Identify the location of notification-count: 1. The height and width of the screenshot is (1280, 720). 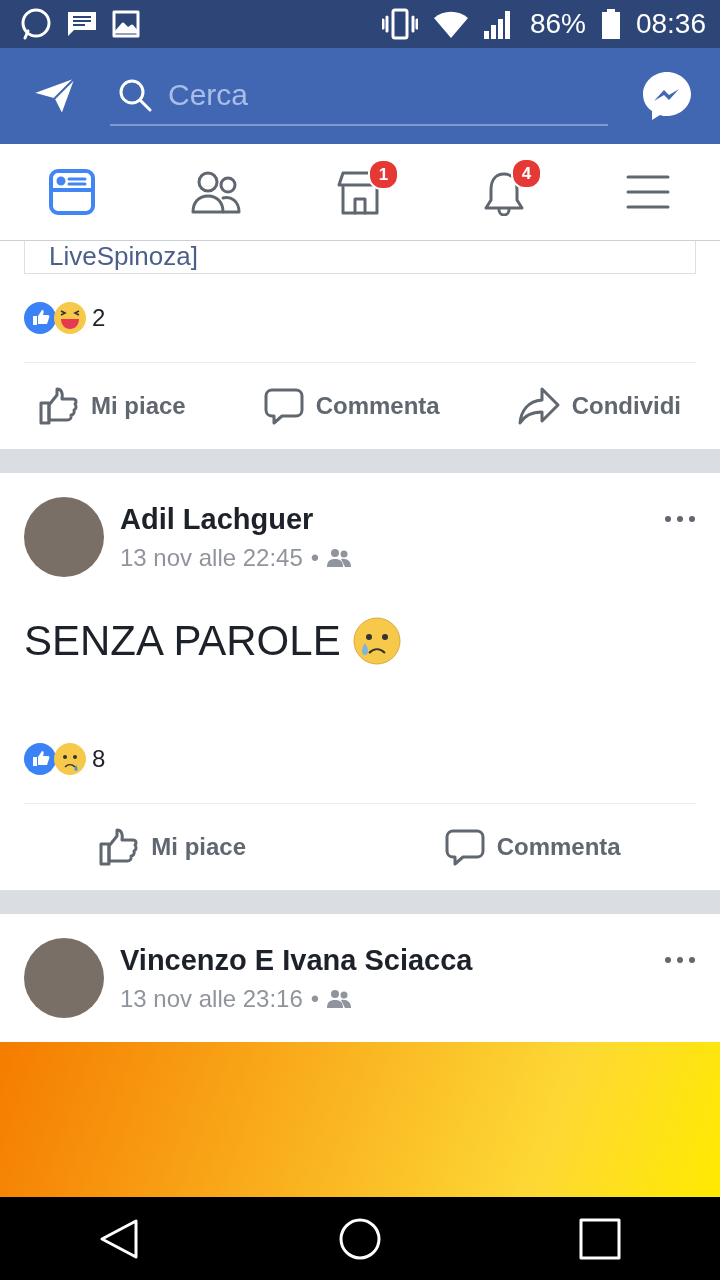
(383, 174).